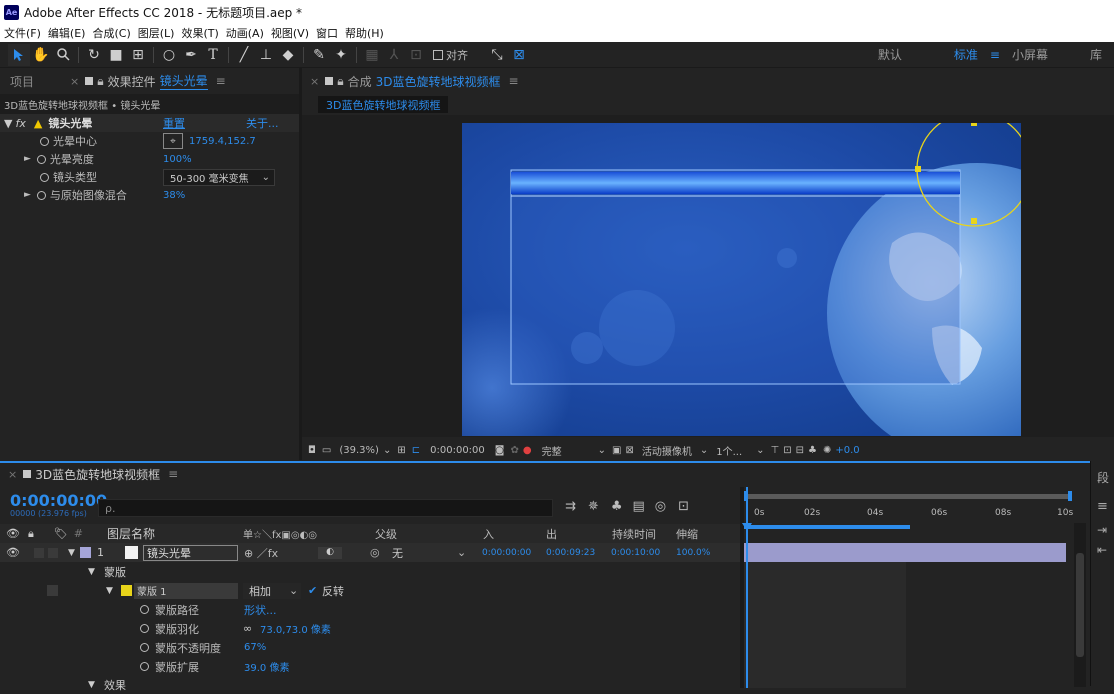 This screenshot has height=694, width=1114. I want to click on lens-type-select: 50-300 毫米变焦 ⌄, so click(219, 177).